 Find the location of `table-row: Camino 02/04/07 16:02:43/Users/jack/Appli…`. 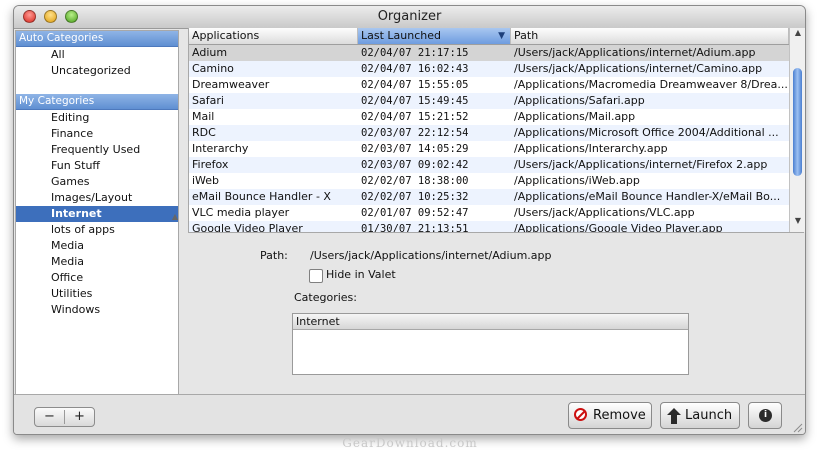

table-row: Camino 02/04/07 16:02:43/Users/jack/Appli… is located at coordinates (489, 69).